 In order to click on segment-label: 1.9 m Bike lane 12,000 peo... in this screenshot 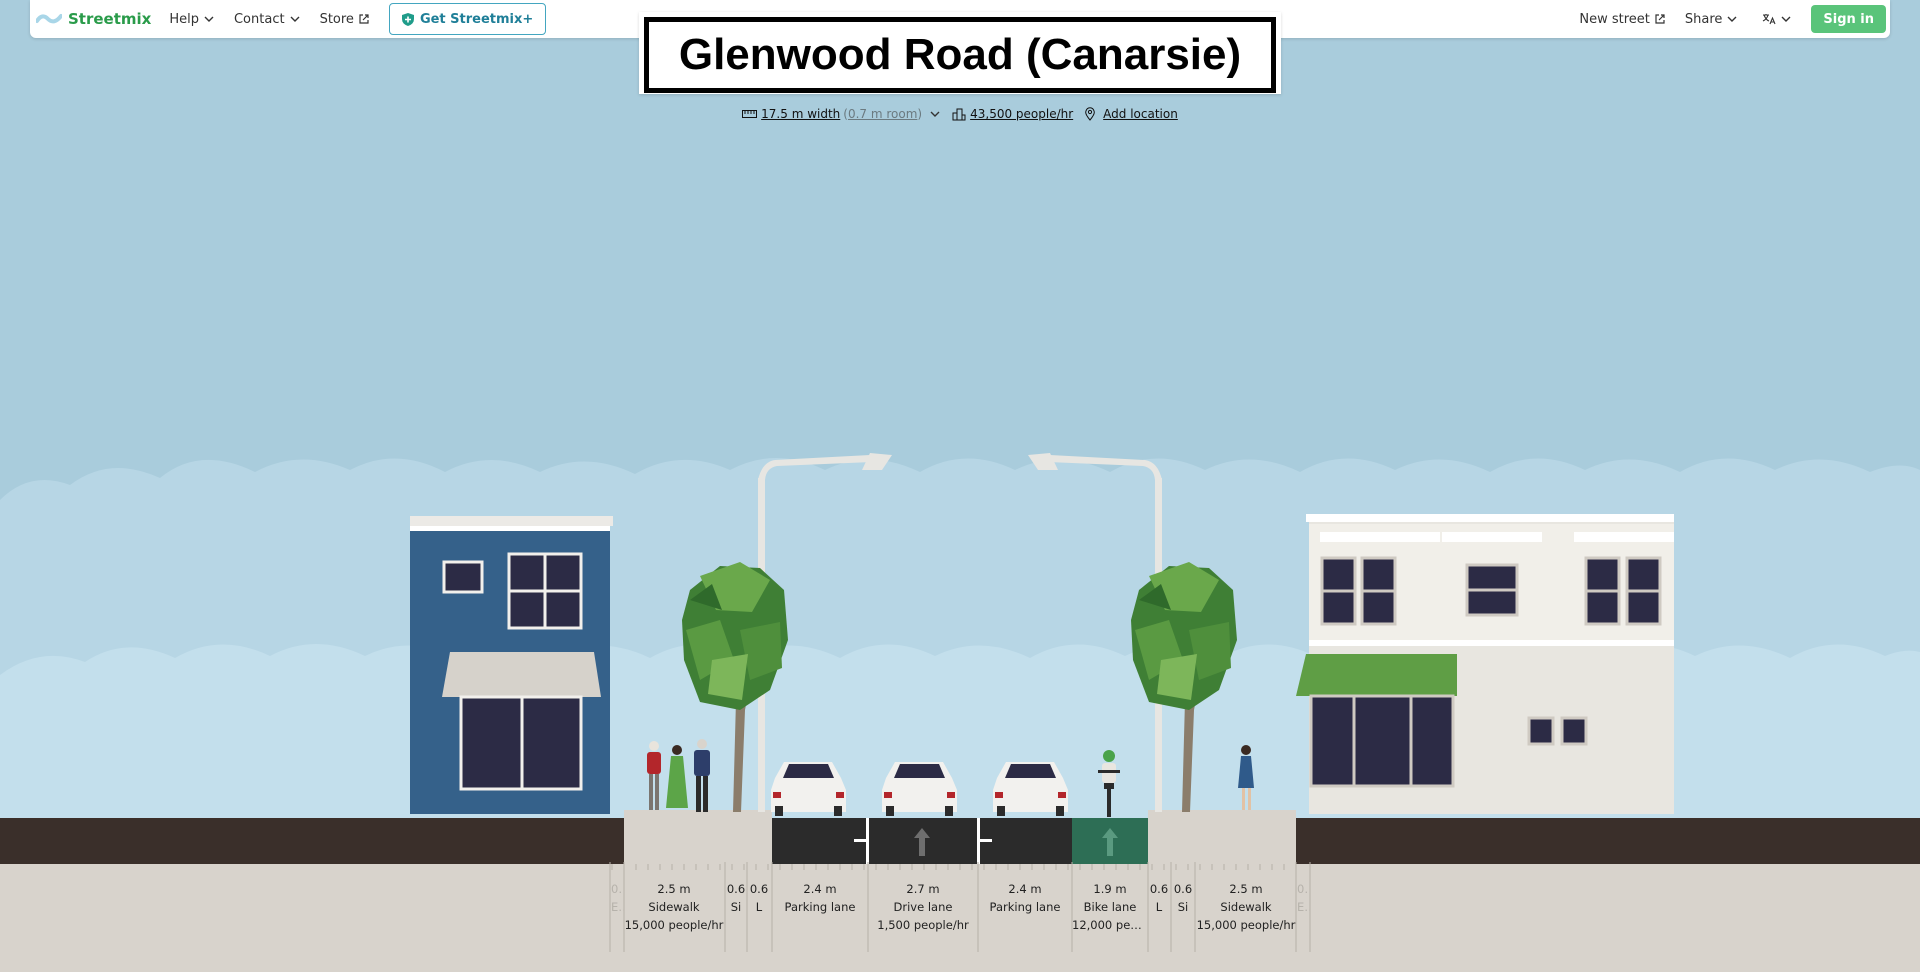, I will do `click(1110, 907)`.